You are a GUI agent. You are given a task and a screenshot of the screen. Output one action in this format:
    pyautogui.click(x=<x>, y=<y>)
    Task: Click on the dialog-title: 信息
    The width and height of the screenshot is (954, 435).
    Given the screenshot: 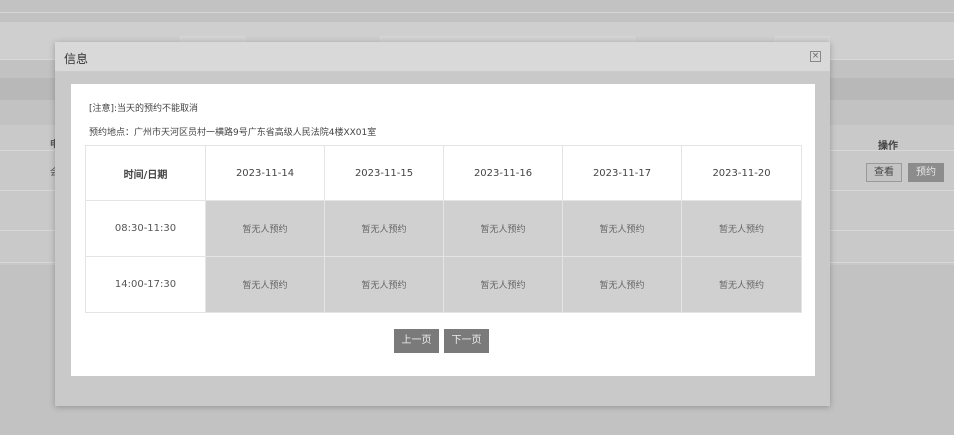 What is the action you would take?
    pyautogui.click(x=76, y=59)
    